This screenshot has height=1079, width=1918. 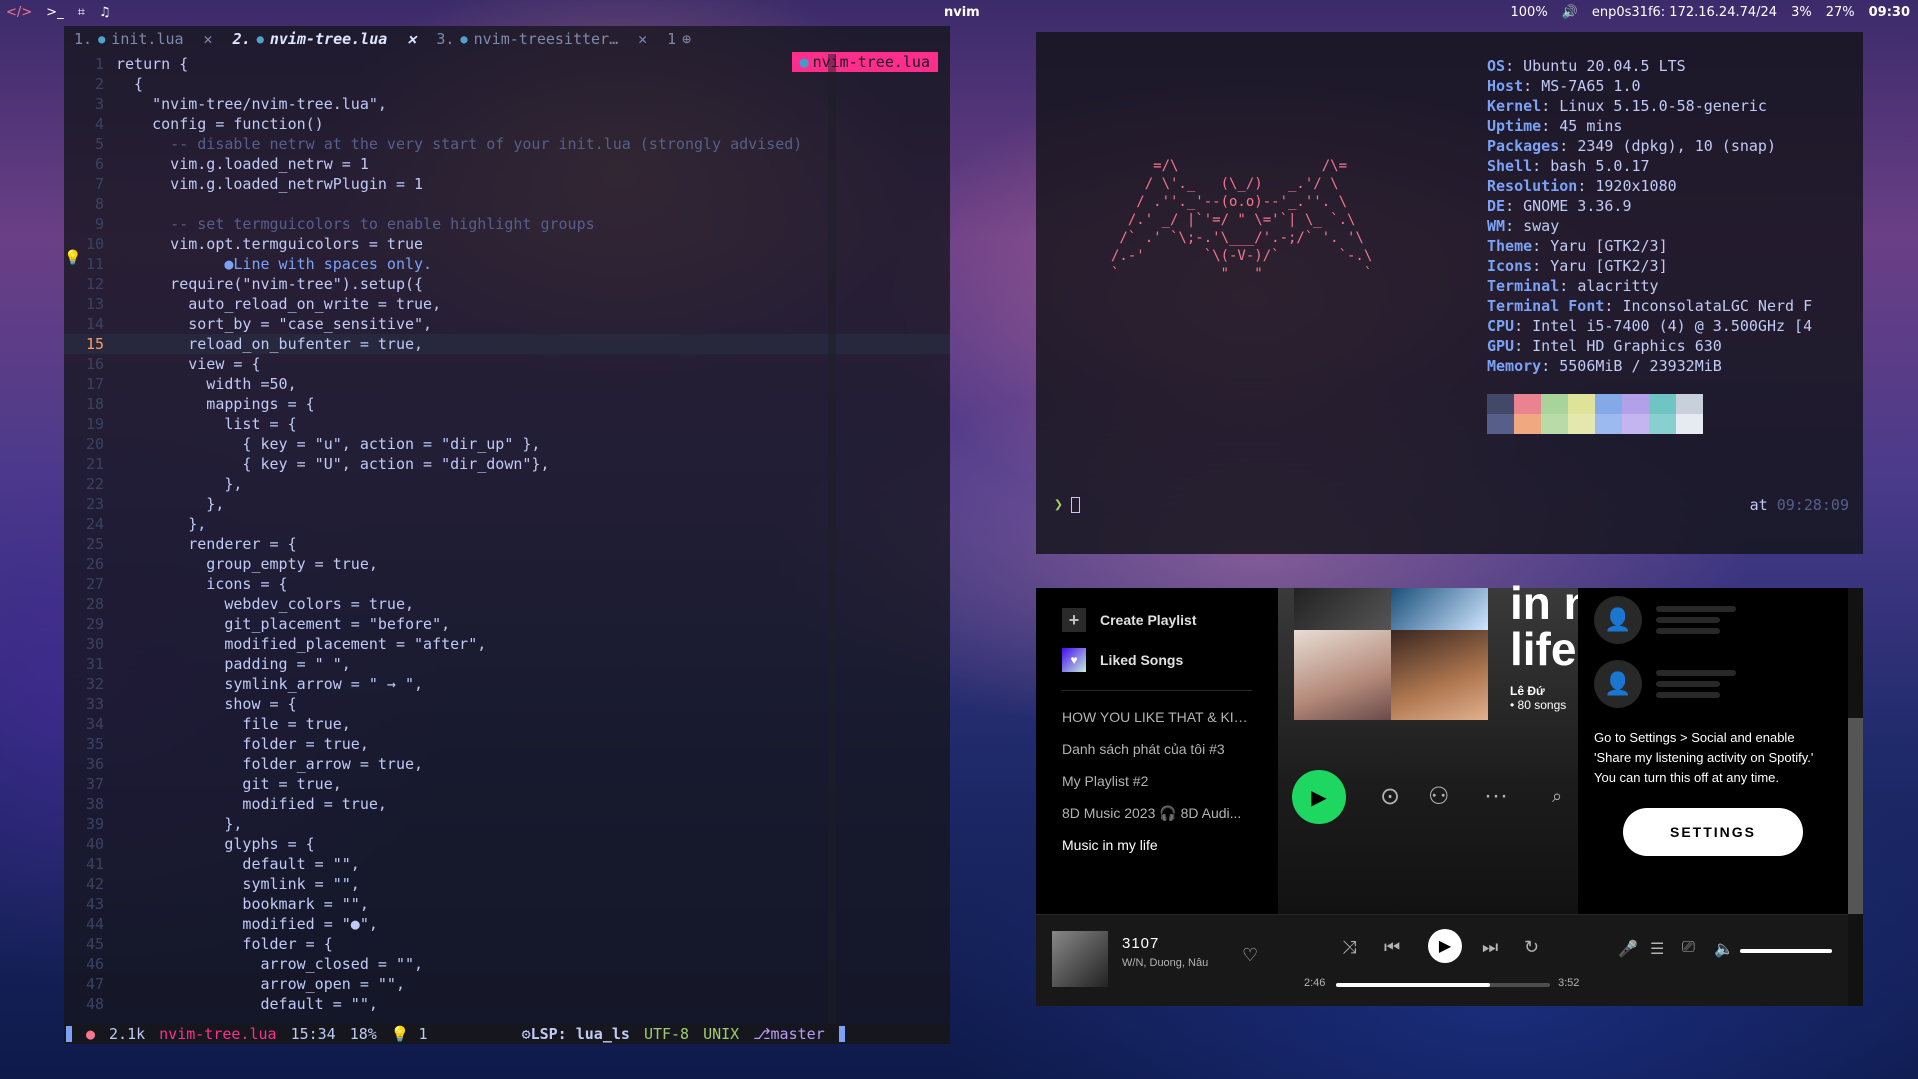 I want to click on scrollbar, so click(x=1855, y=816).